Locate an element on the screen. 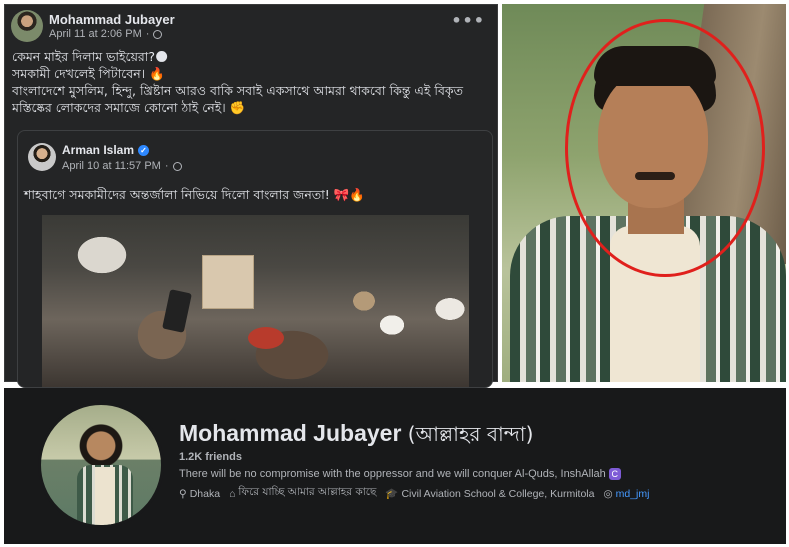 Image resolution: width=789 pixels, height=547 pixels. avatar-tee is located at coordinates (105, 496).